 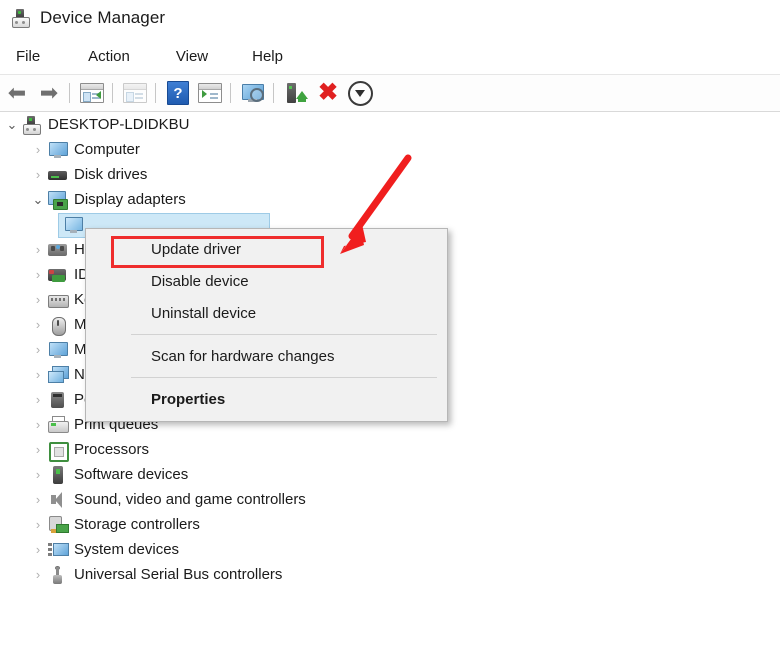 I want to click on tree-row-storage-controllers: › Storage controllers, so click(x=390, y=524).